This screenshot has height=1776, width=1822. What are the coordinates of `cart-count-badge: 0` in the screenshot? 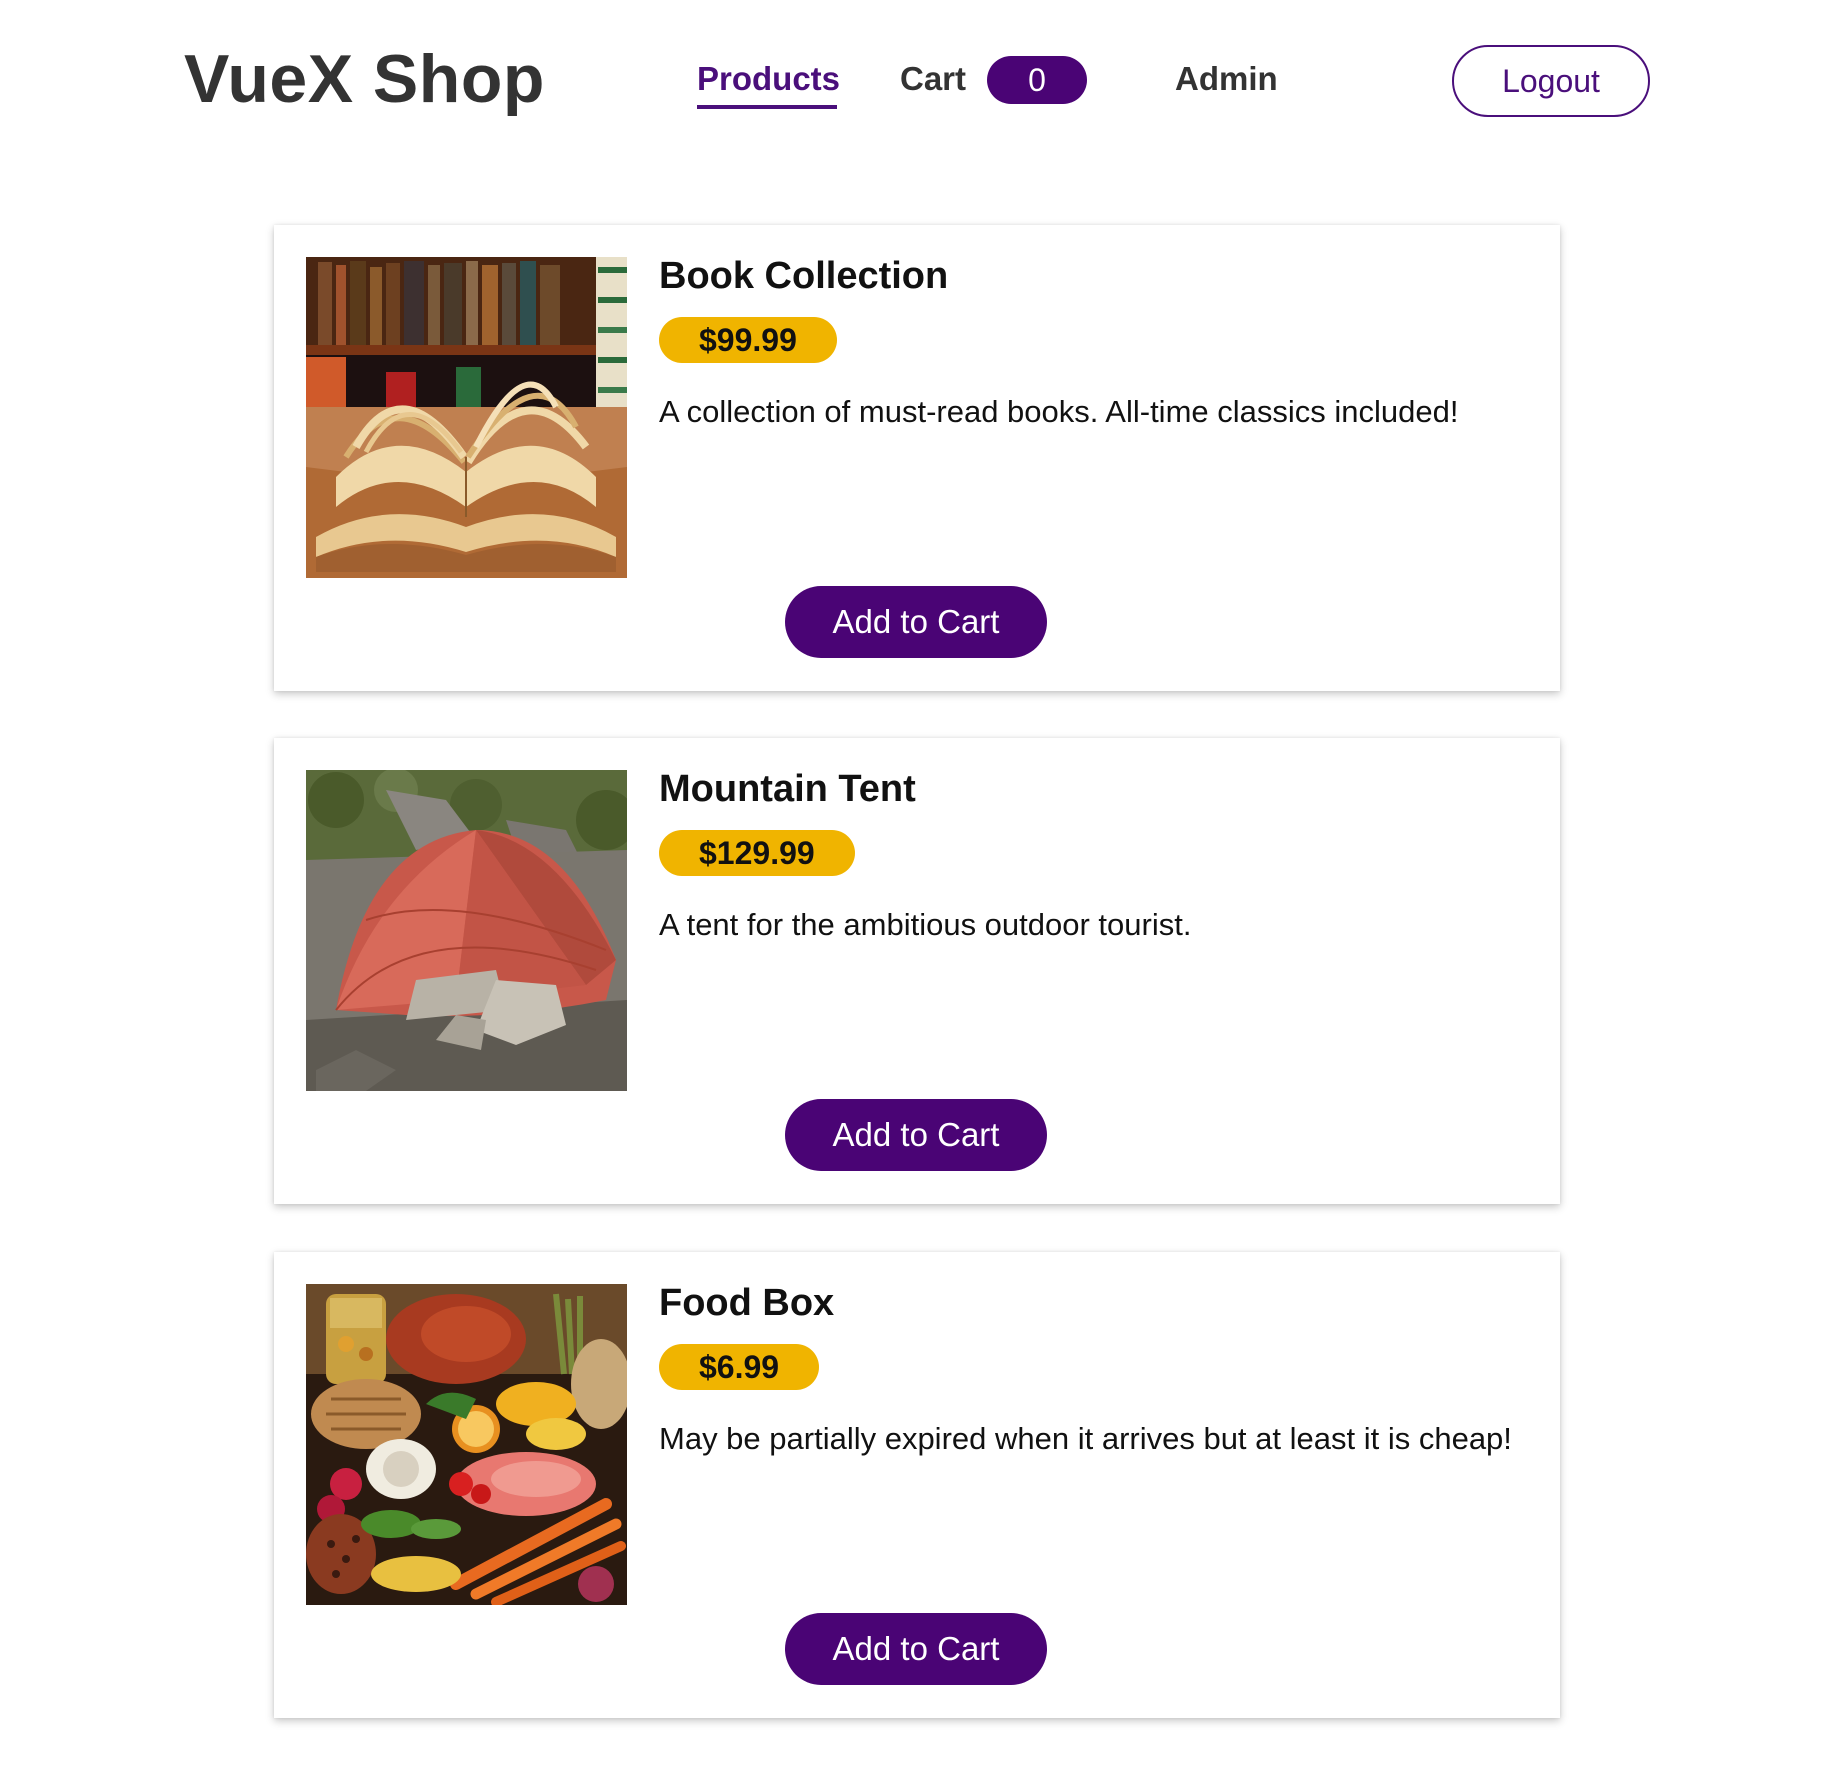 It's located at (1037, 80).